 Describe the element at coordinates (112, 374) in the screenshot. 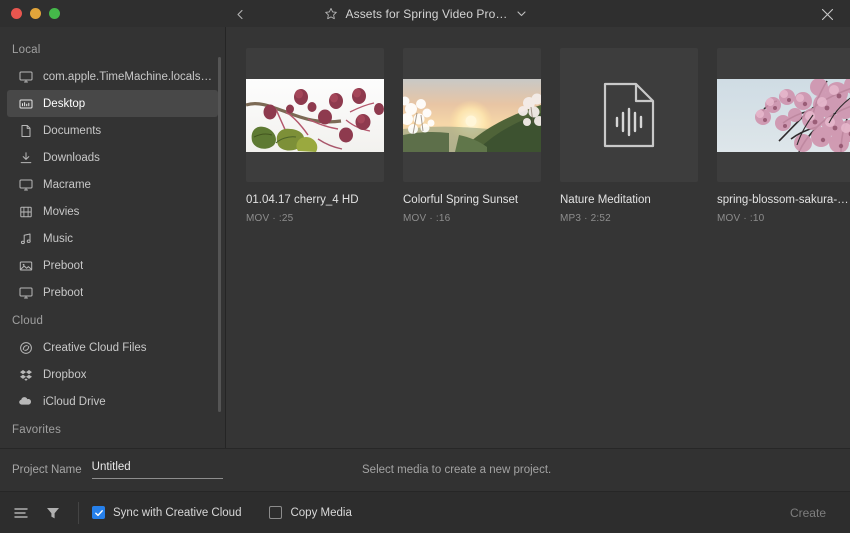

I see `sidebar-item-dropbox: Dropbox` at that location.